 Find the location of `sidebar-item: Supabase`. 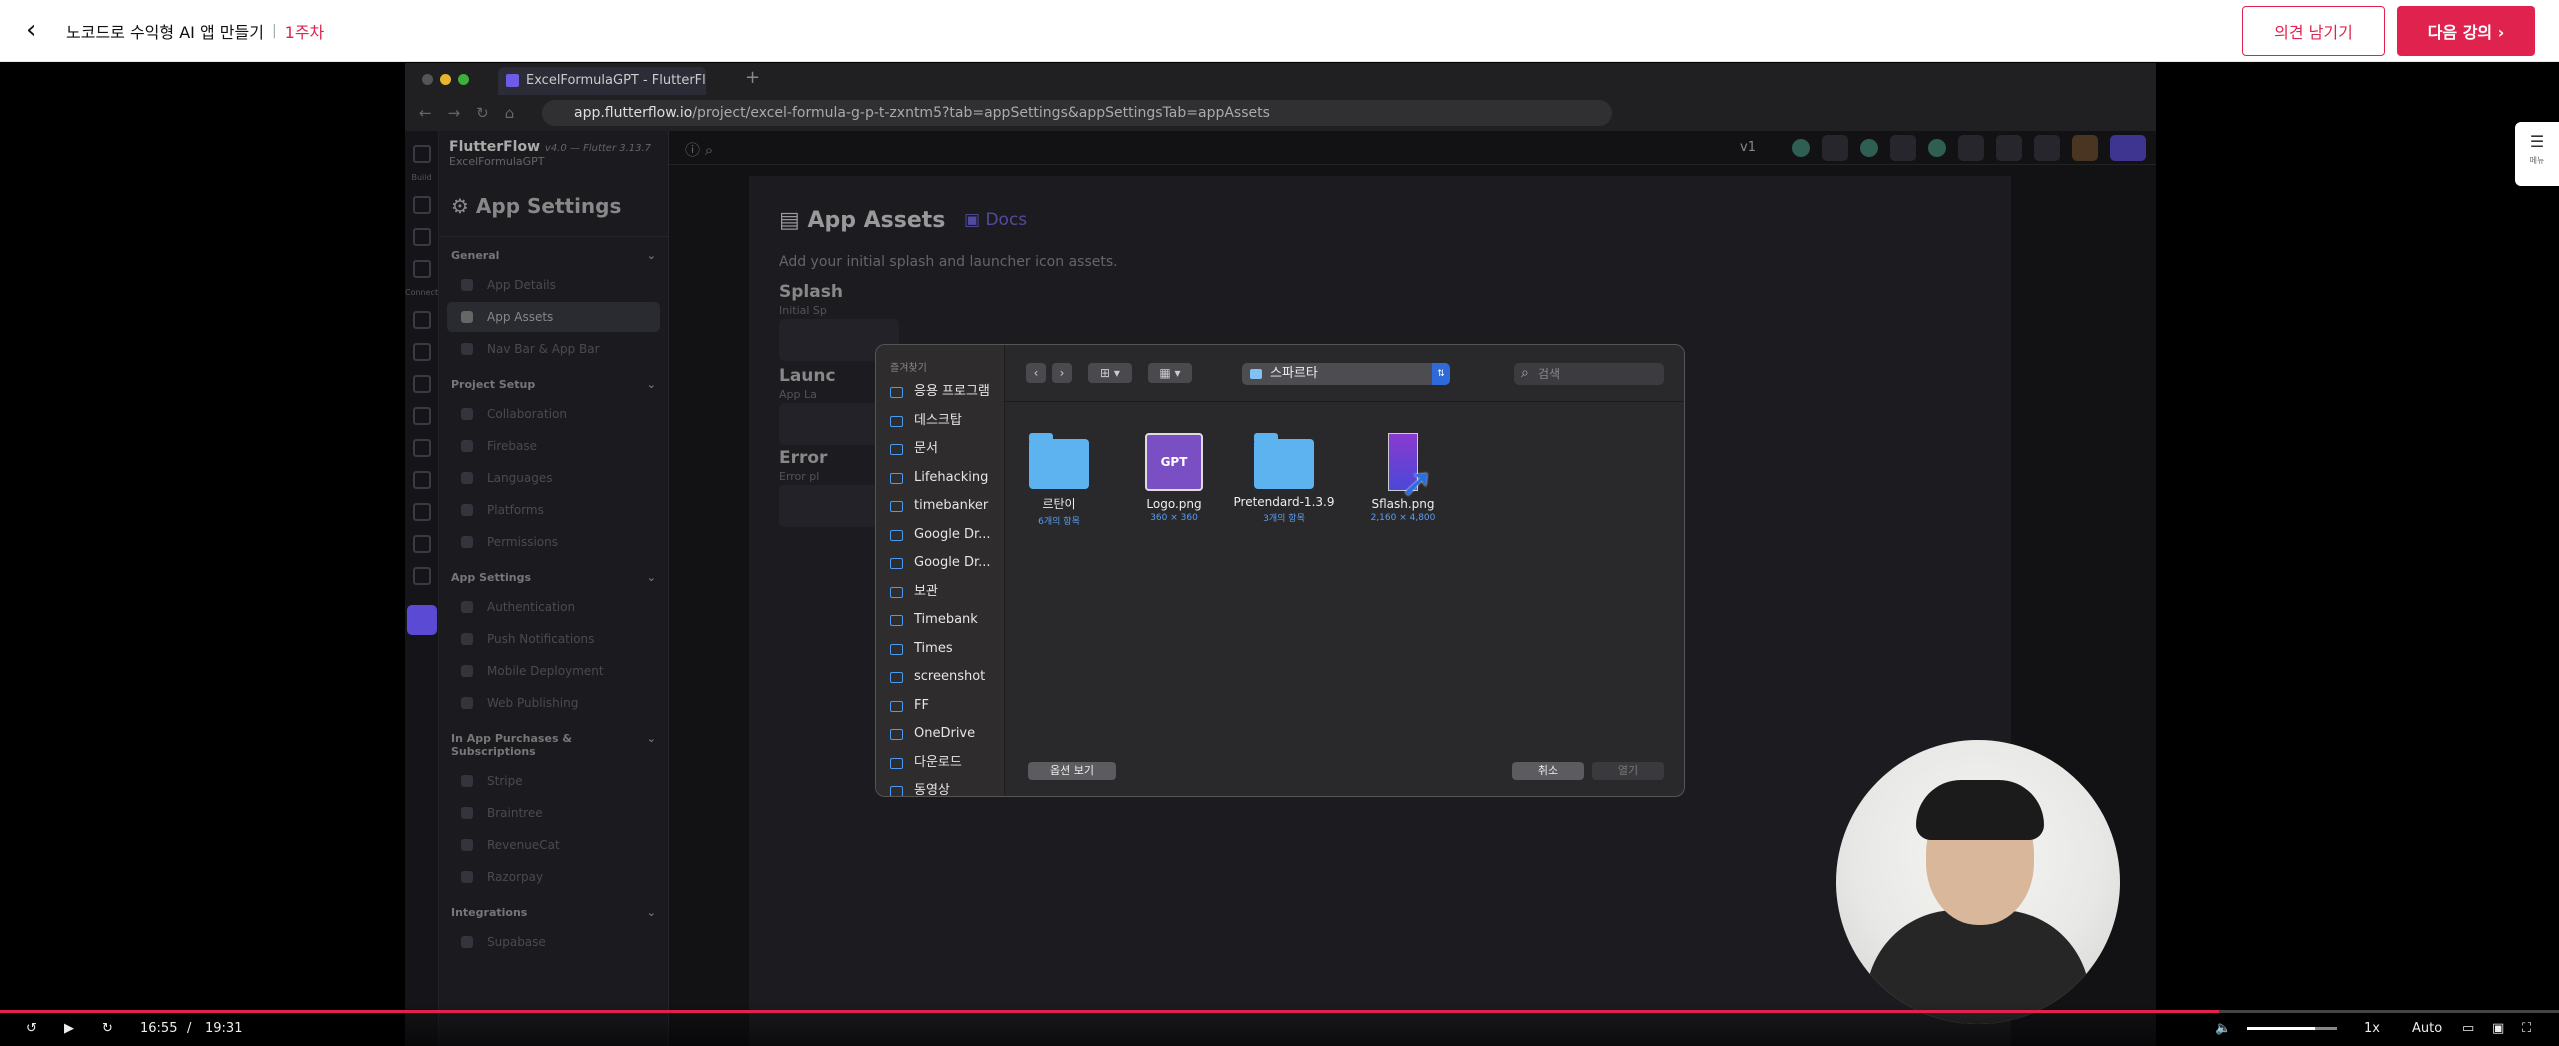

sidebar-item: Supabase is located at coordinates (553, 942).